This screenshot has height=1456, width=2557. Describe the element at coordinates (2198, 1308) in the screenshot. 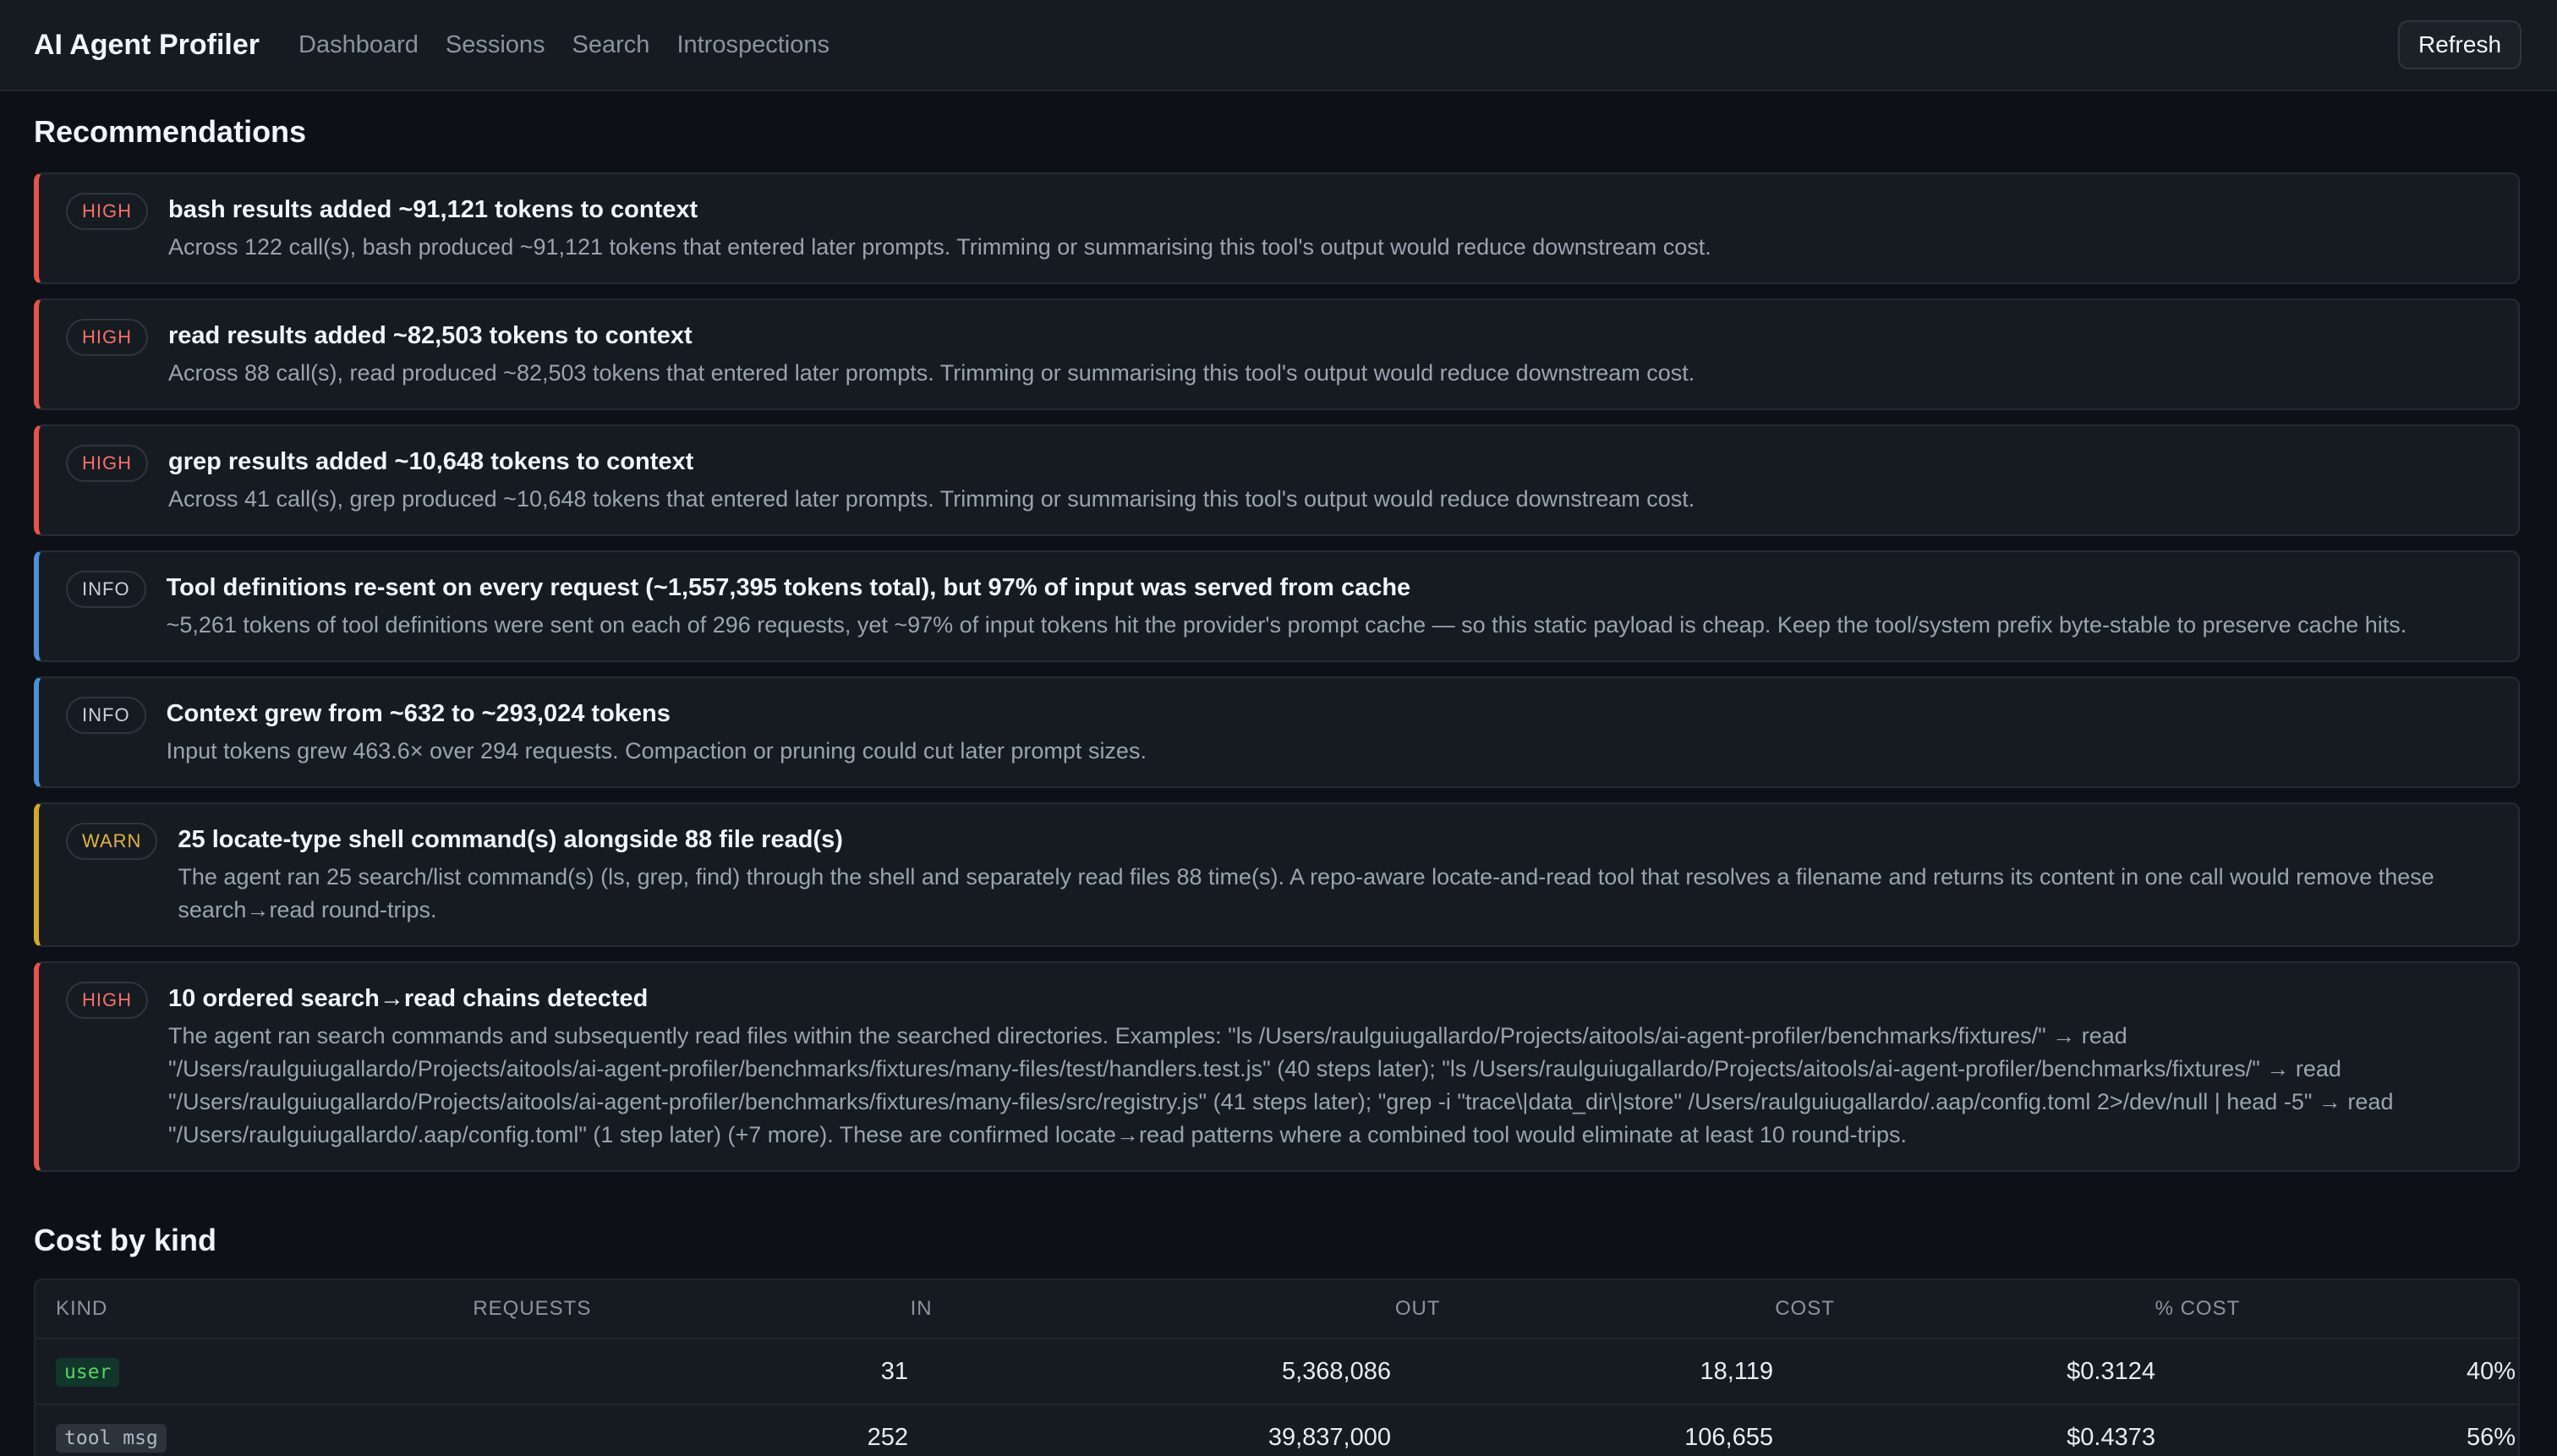

I see `column-header-pct-cost: % COST` at that location.